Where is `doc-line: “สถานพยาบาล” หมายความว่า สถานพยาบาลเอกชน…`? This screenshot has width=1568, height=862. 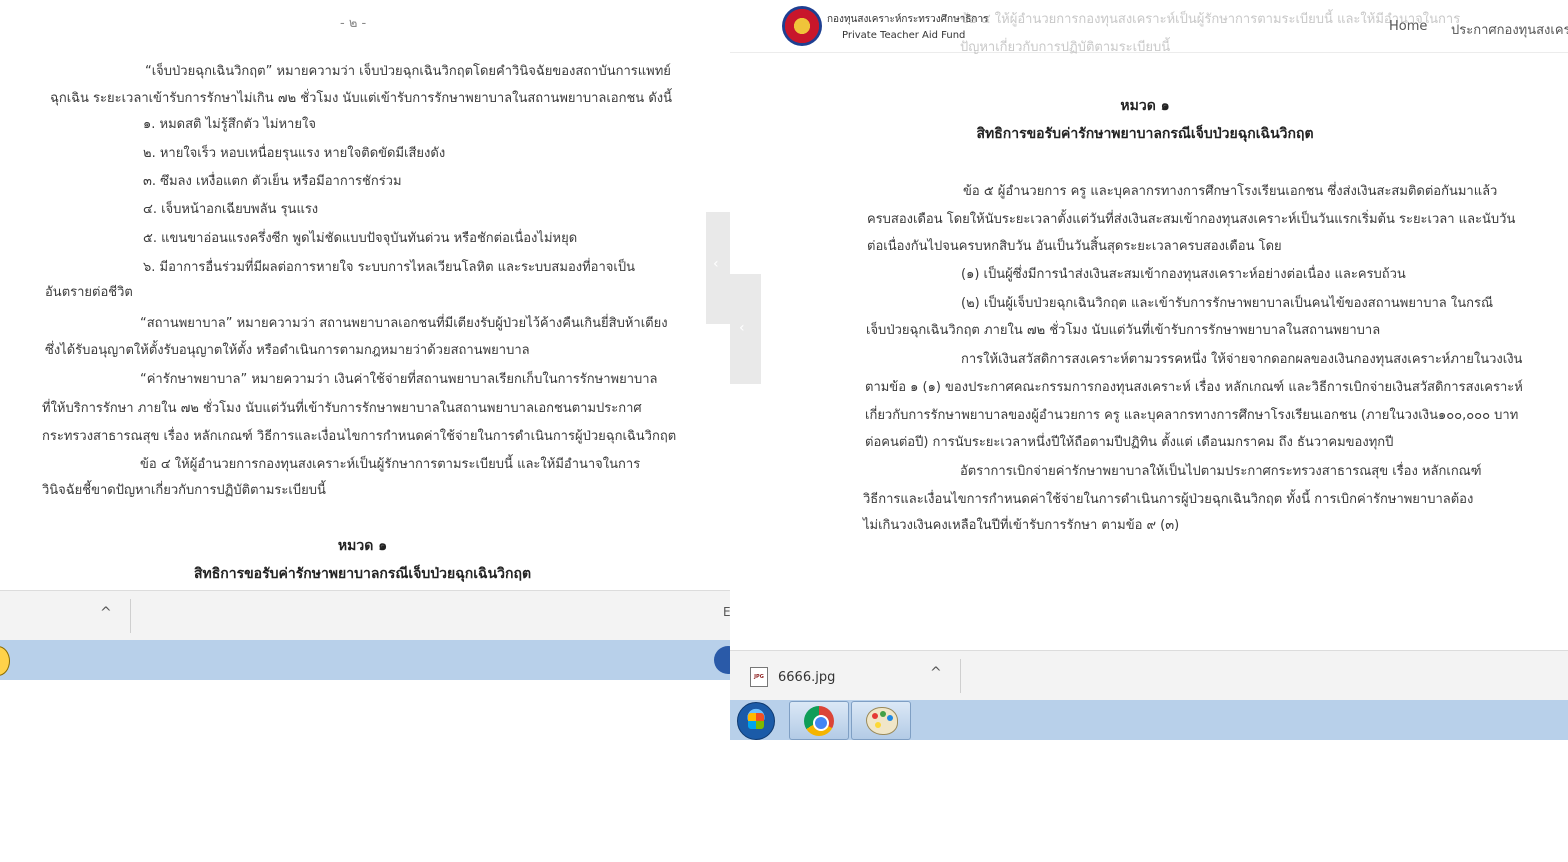
doc-line: “สถานพยาบาล” หมายความว่า สถานพยาบาลเอกชน… is located at coordinates (404, 323).